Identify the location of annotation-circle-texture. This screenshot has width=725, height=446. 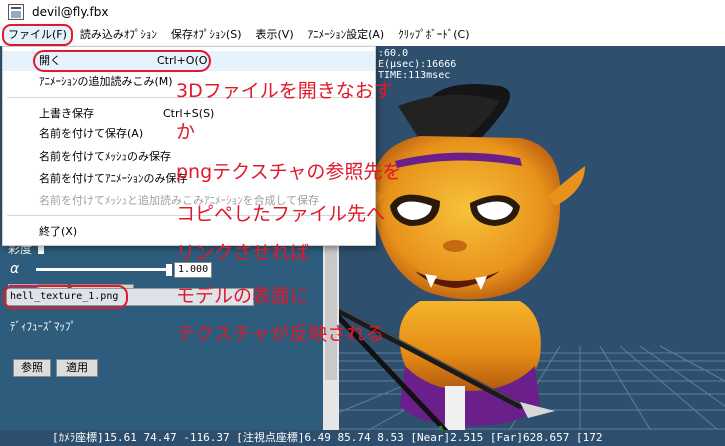
(65, 297).